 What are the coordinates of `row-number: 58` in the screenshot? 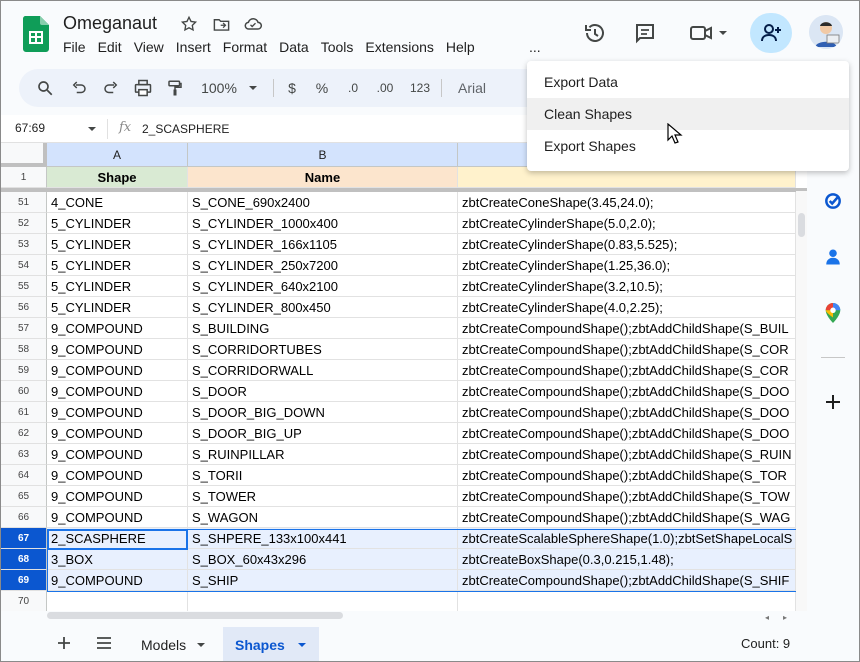 It's located at (24, 349).